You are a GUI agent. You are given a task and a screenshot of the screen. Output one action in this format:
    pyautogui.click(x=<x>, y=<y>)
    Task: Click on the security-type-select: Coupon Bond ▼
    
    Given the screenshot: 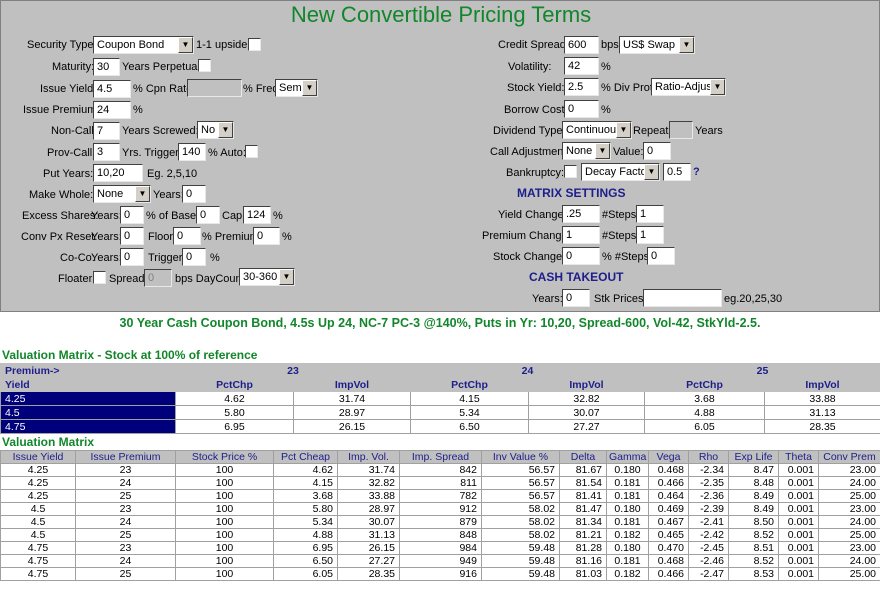 What is the action you would take?
    pyautogui.click(x=143, y=45)
    